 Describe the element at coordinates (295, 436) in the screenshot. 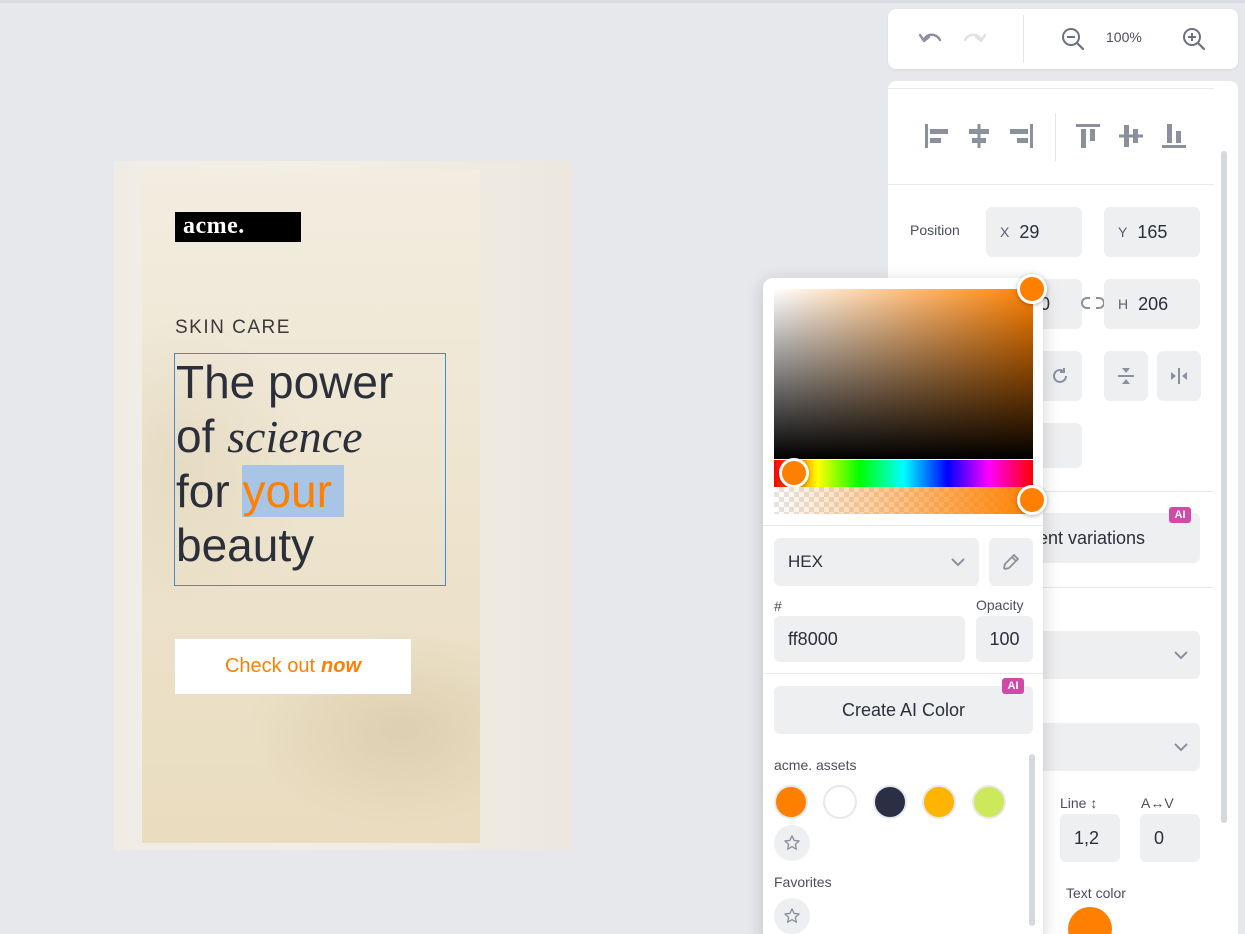

I see `headline-science: science` at that location.